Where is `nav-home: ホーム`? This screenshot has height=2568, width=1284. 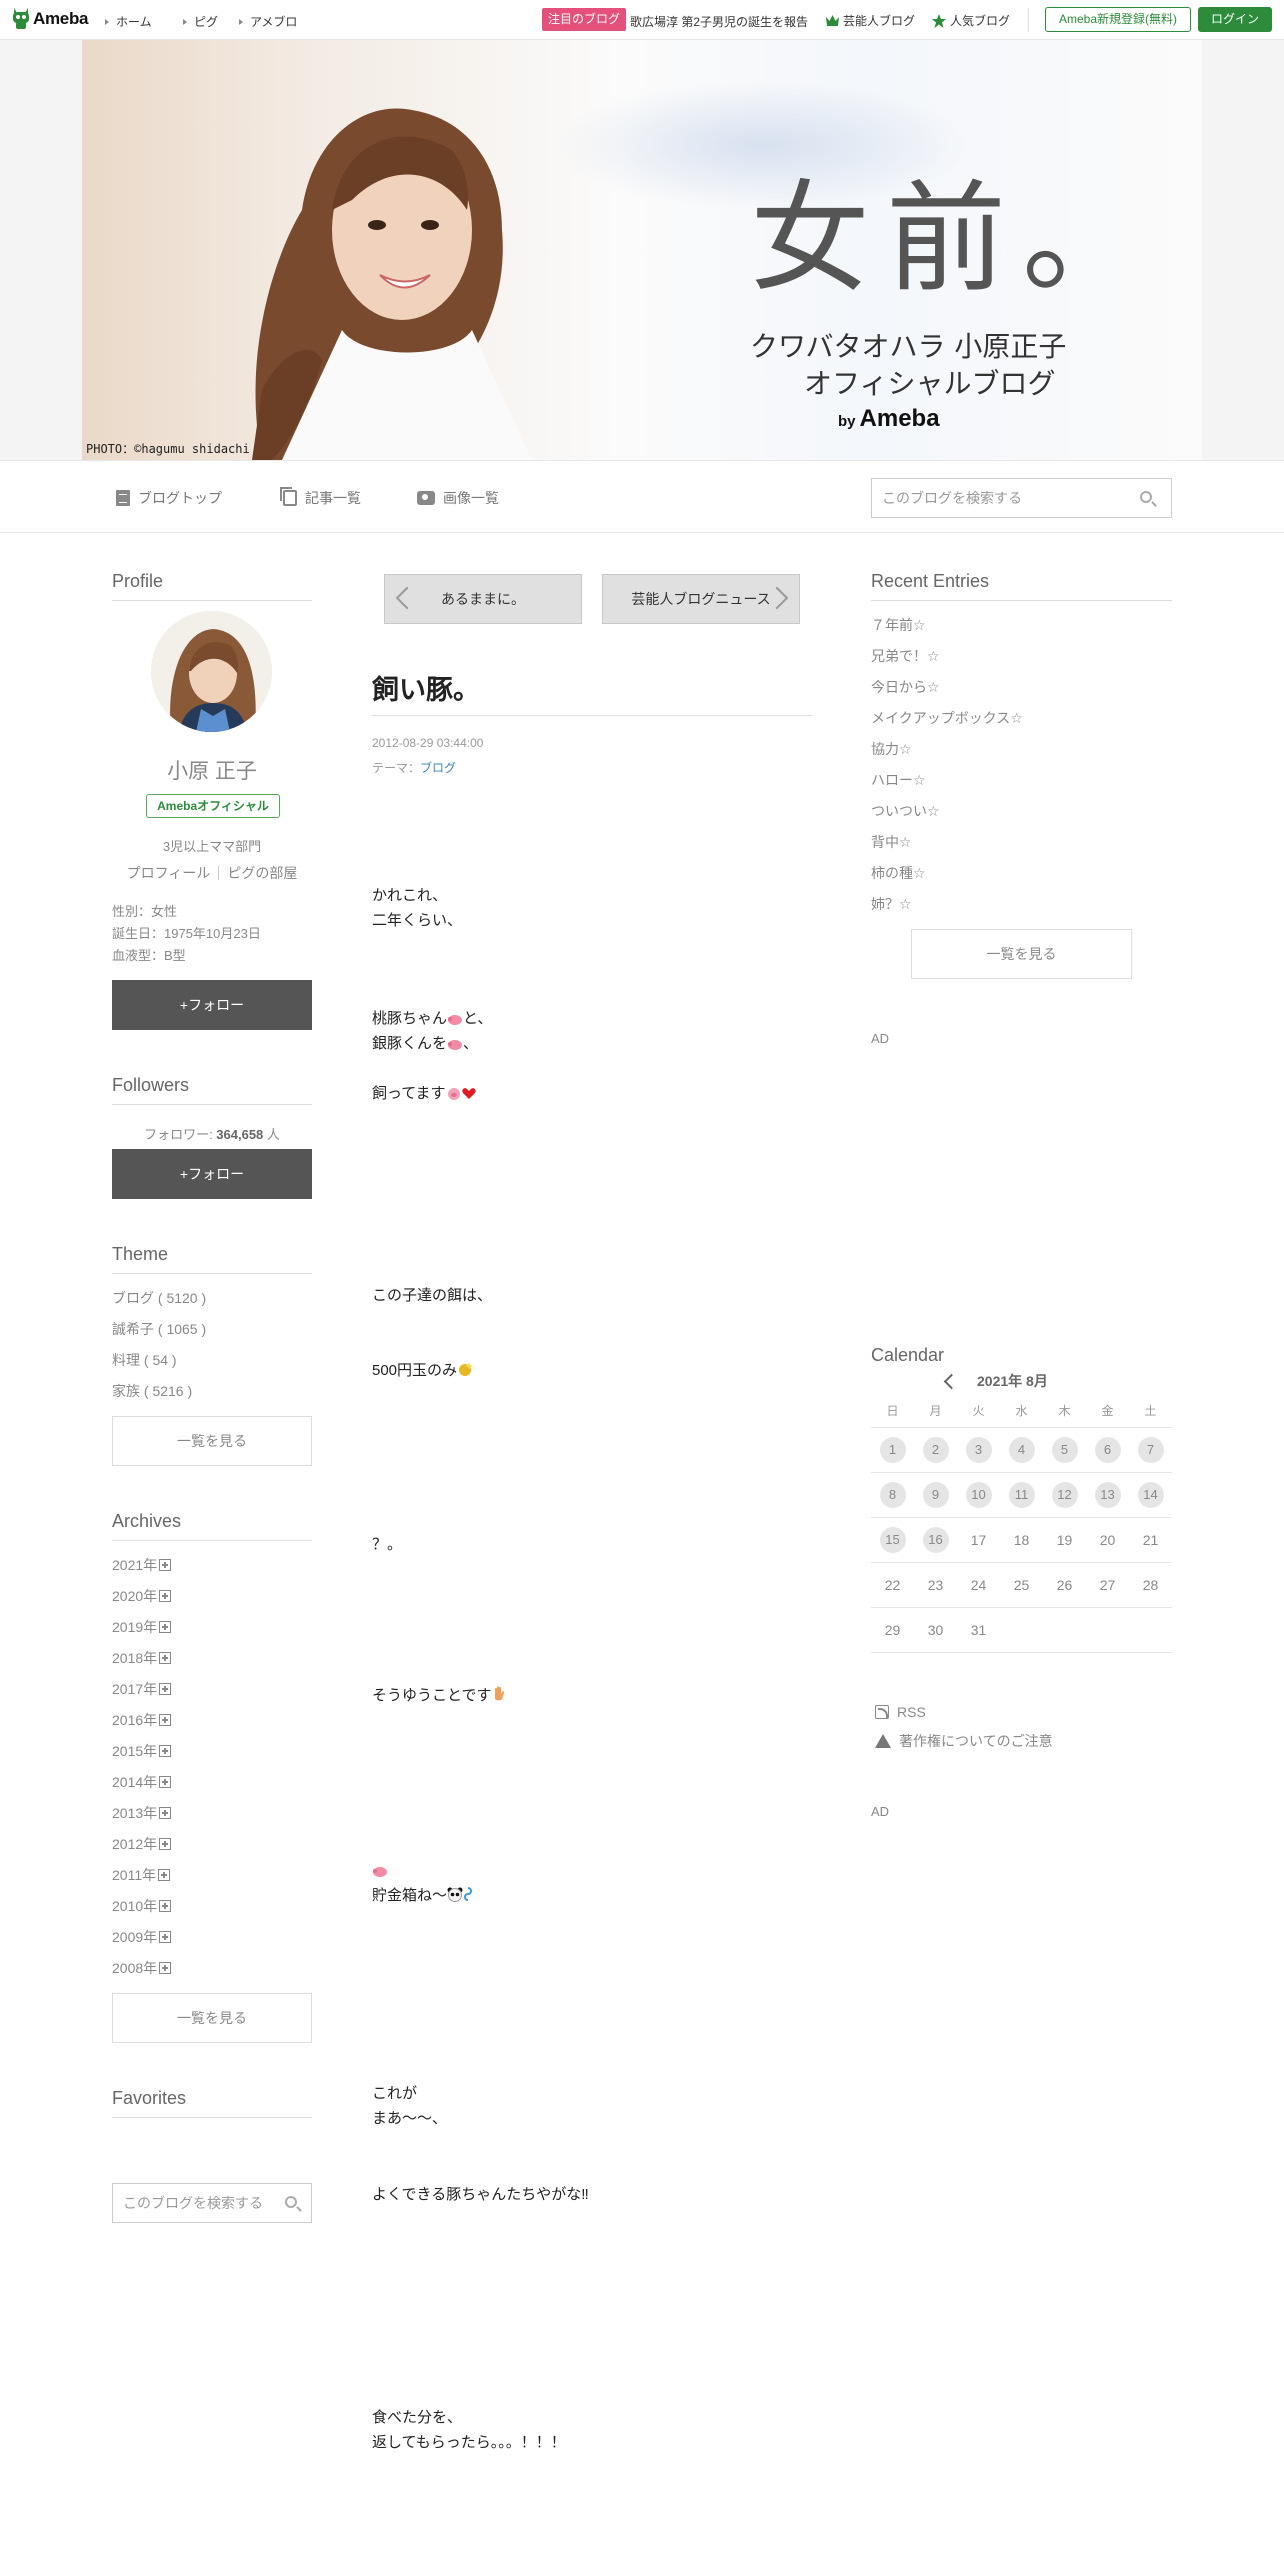 nav-home: ホーム is located at coordinates (128, 21).